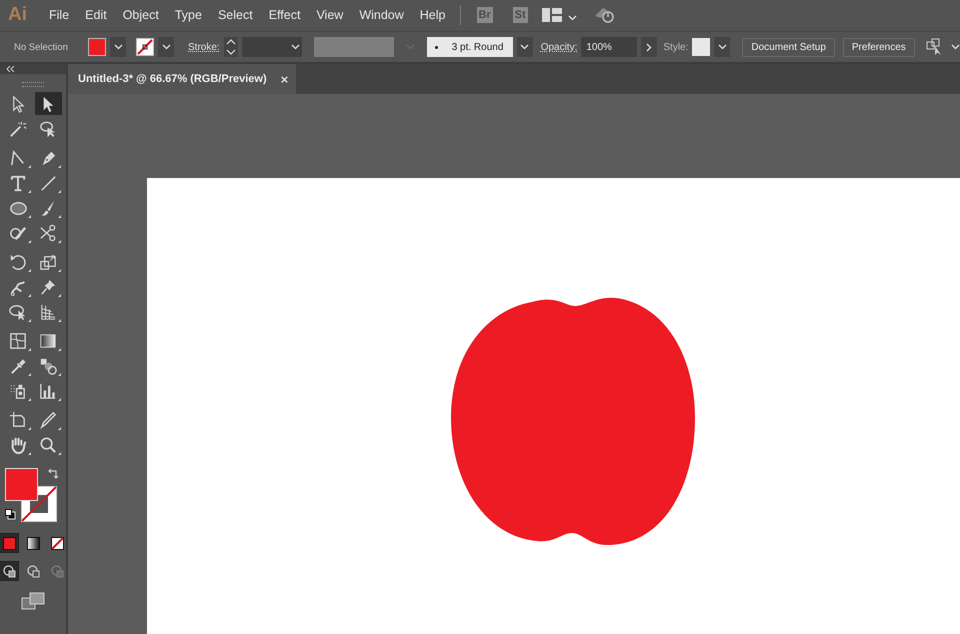 This screenshot has height=634, width=960. I want to click on lasso-icon, so click(48, 128).